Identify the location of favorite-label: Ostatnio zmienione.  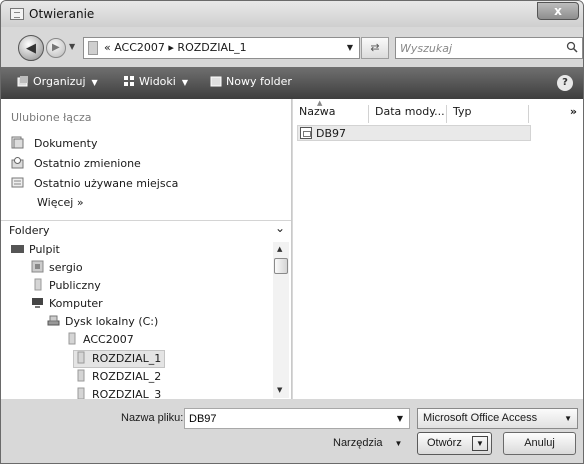
(87, 163).